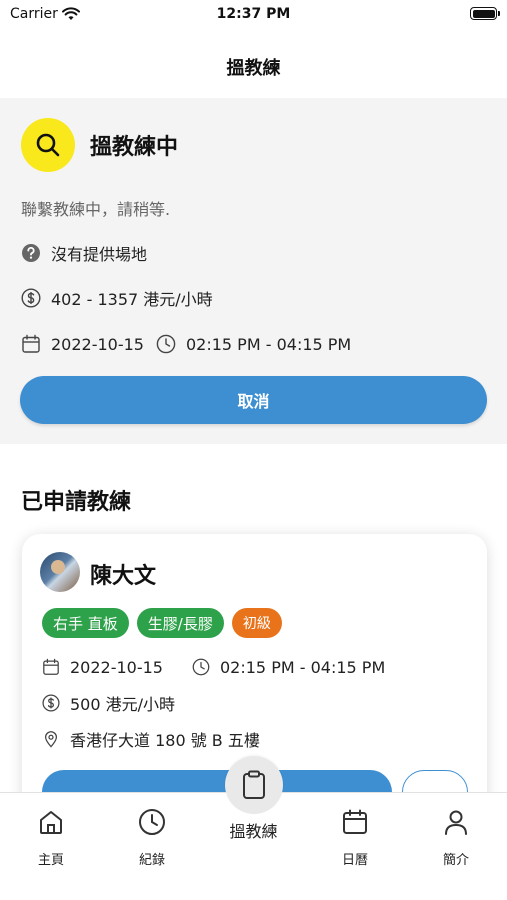 The image size is (507, 900). I want to click on coach-time-row: 02:15 PM - 04:15 PM, so click(288, 667).